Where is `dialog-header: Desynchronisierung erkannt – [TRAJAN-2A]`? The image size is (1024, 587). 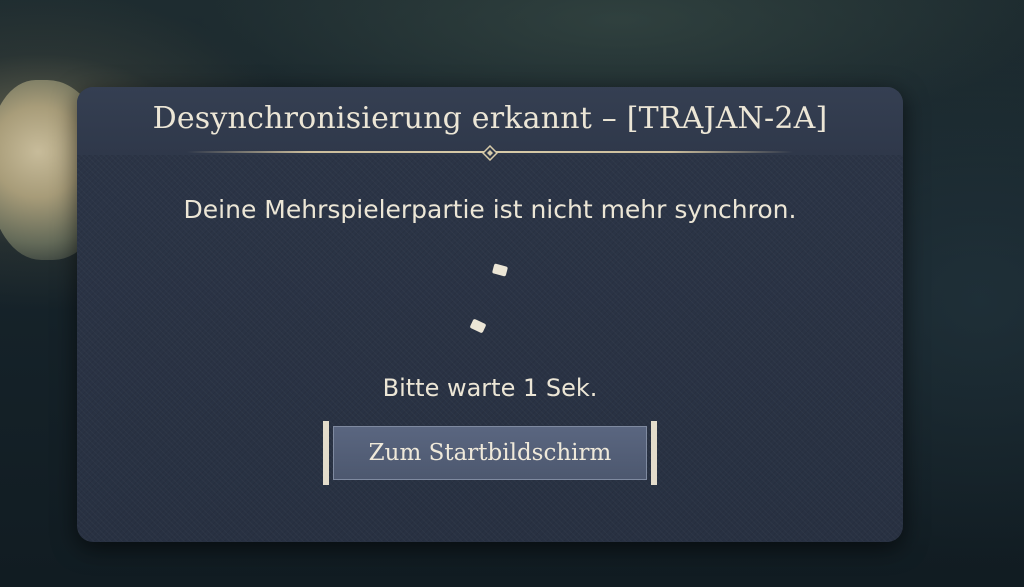
dialog-header: Desynchronisierung erkannt – [TRAJAN-2A] is located at coordinates (490, 124).